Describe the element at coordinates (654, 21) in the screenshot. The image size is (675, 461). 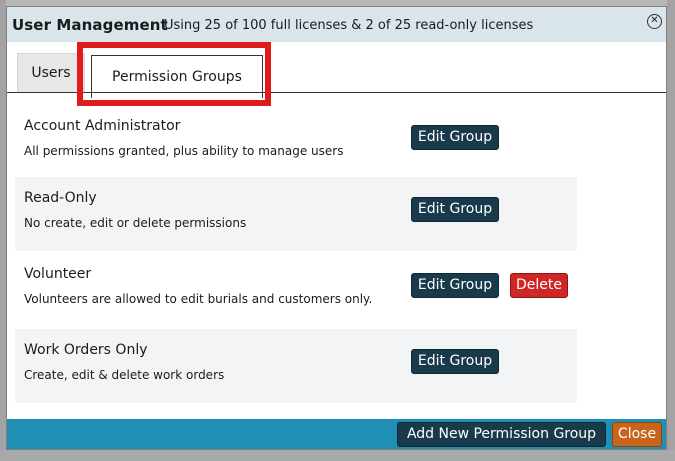
I see `close-icon: ✕` at that location.